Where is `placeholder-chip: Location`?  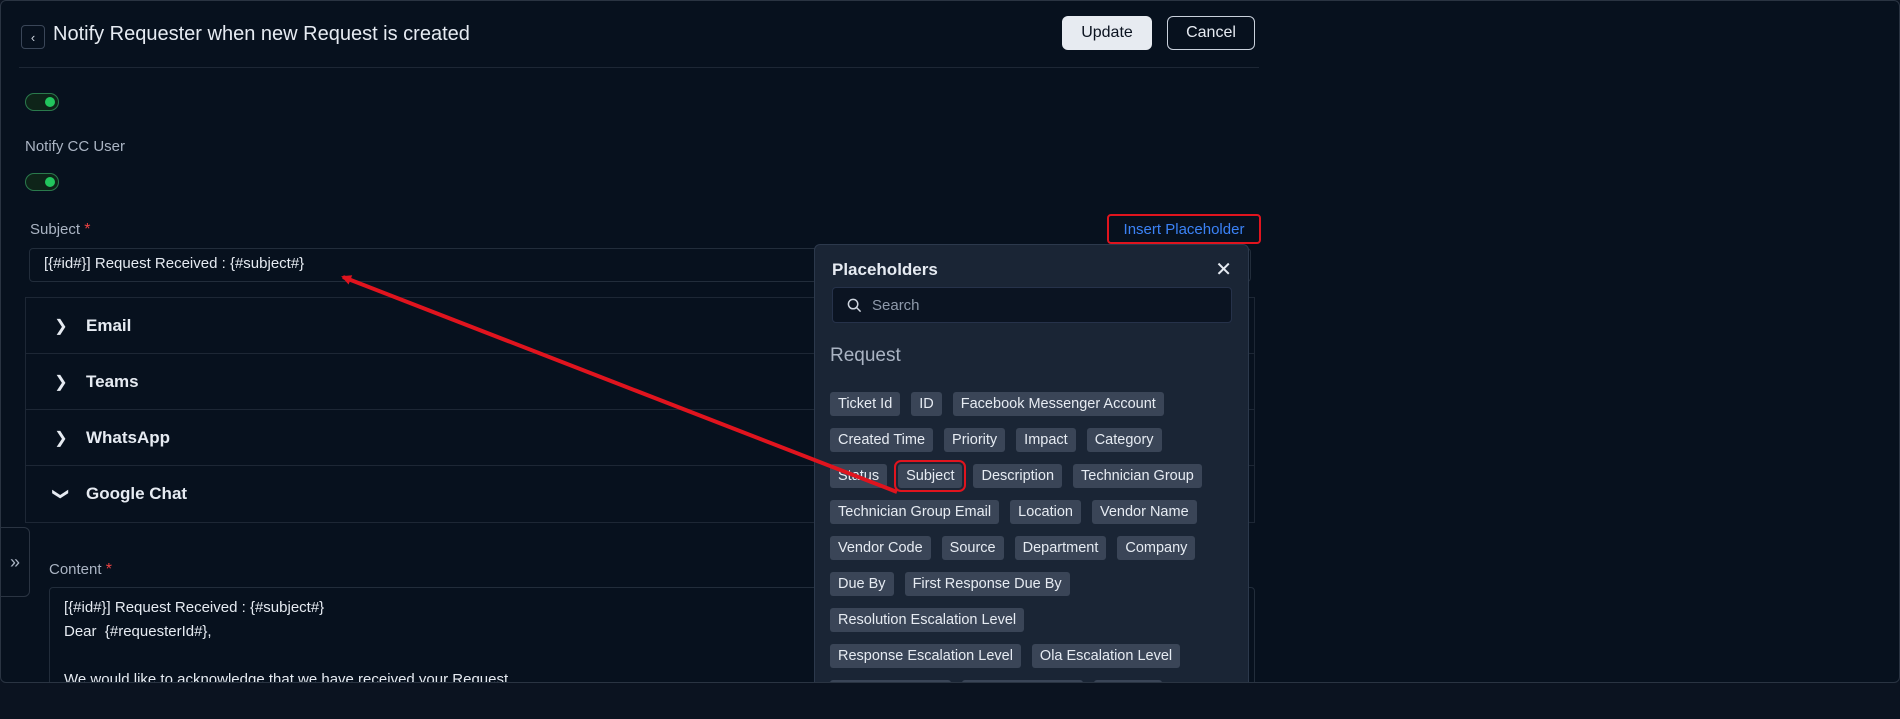
placeholder-chip: Location is located at coordinates (1045, 512).